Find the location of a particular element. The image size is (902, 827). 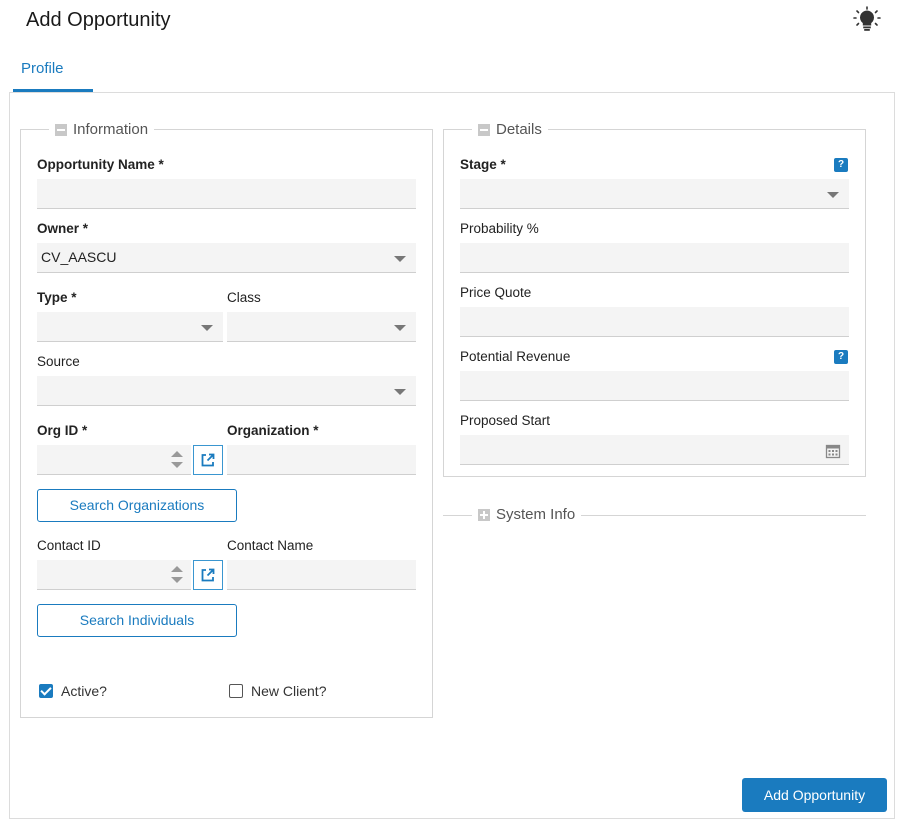

details-legend: Details is located at coordinates (510, 129).